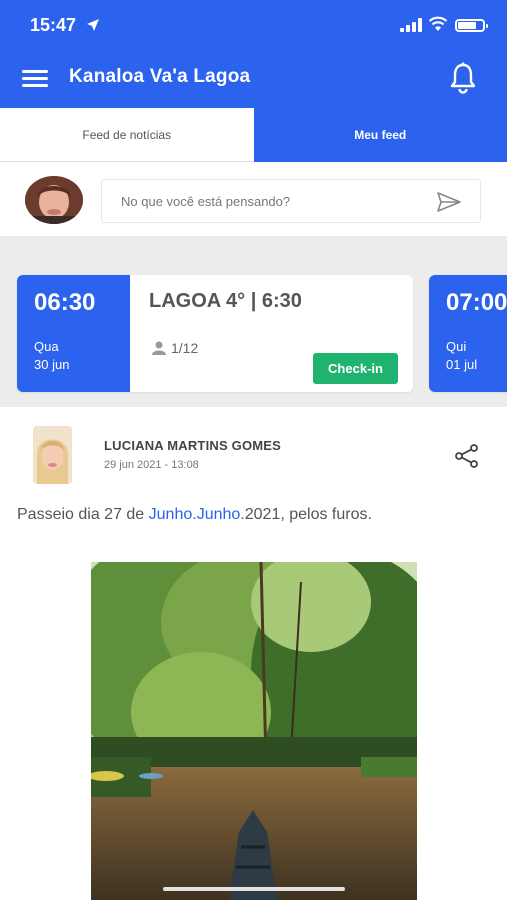  What do you see at coordinates (46, 346) in the screenshot?
I see `session-weekday: Qua` at bounding box center [46, 346].